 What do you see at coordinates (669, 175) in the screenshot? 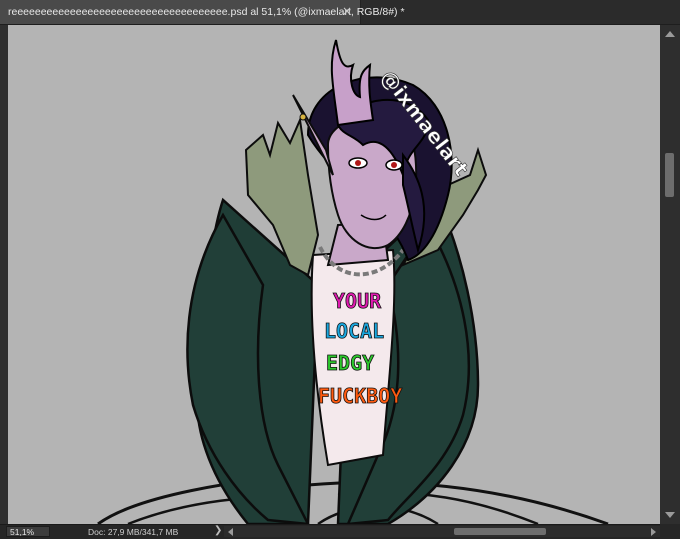
I see `vertical-scroll-thumb` at bounding box center [669, 175].